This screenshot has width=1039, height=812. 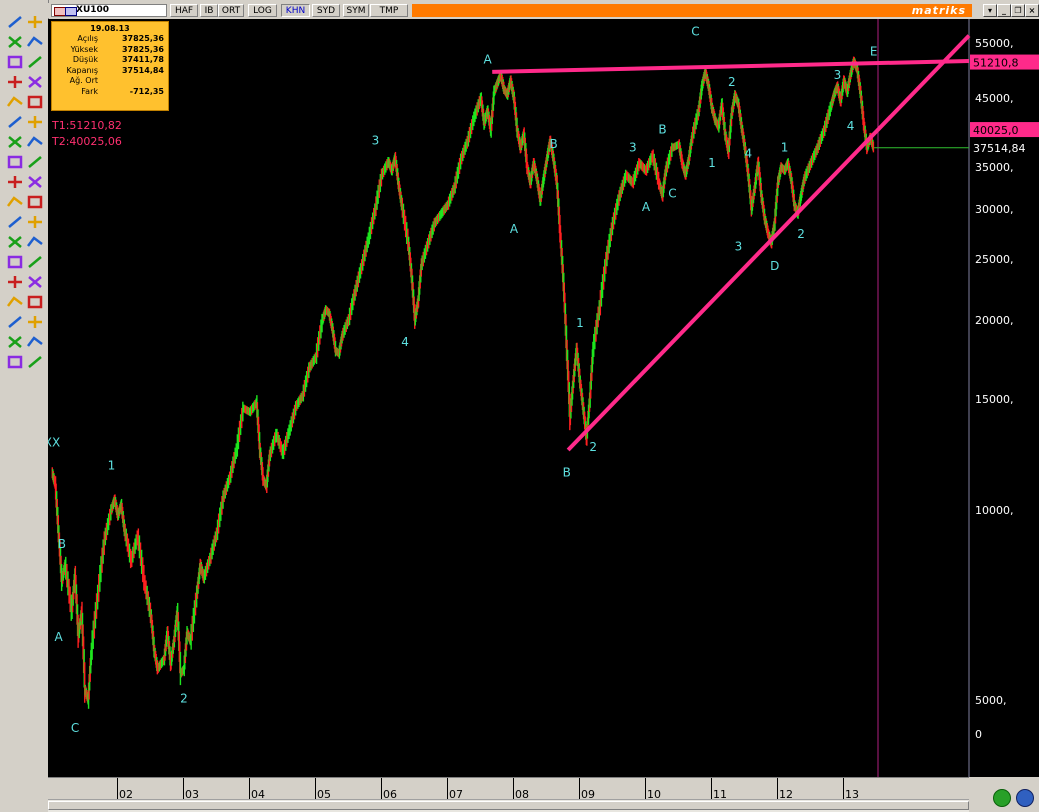 What do you see at coordinates (15, 22) in the screenshot?
I see `cursor-icon` at bounding box center [15, 22].